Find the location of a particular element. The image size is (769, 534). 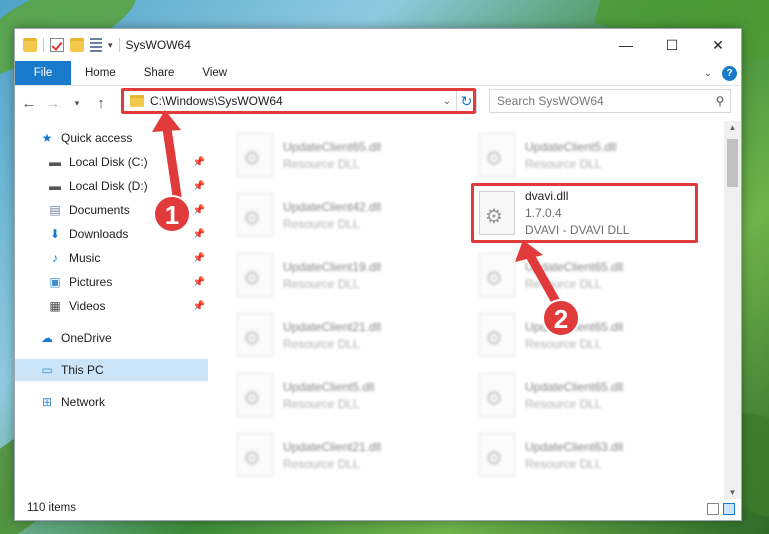

file-tile: UpdateClient19.dll Resource DLL is located at coordinates (347, 275).